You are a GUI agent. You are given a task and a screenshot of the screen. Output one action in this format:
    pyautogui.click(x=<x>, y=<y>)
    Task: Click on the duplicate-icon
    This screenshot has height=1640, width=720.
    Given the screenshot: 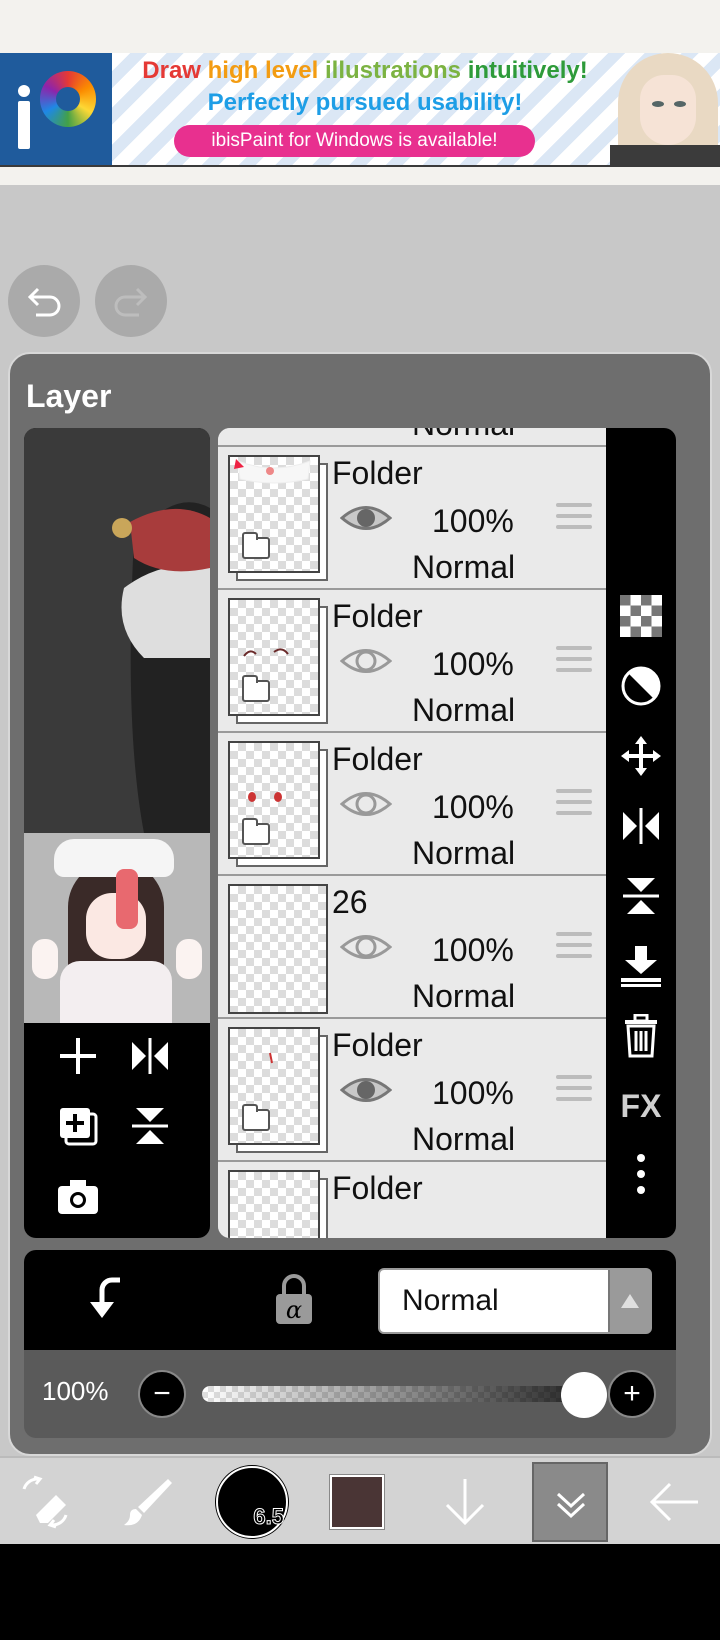 What is the action you would take?
    pyautogui.click(x=79, y=1127)
    